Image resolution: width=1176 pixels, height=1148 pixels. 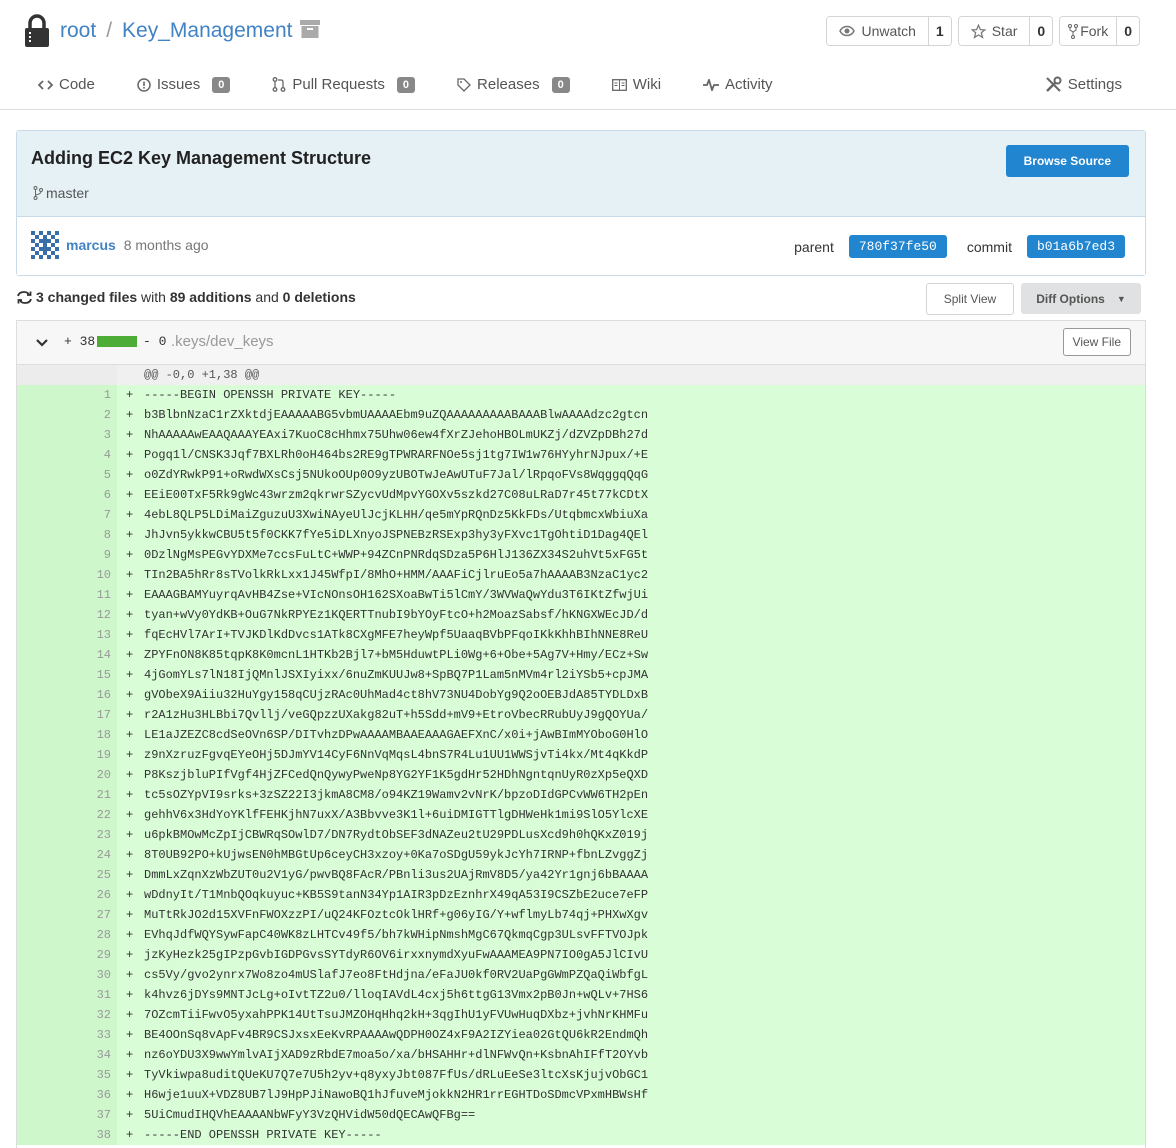 I want to click on tab-issues: Issues 0, so click(x=184, y=84).